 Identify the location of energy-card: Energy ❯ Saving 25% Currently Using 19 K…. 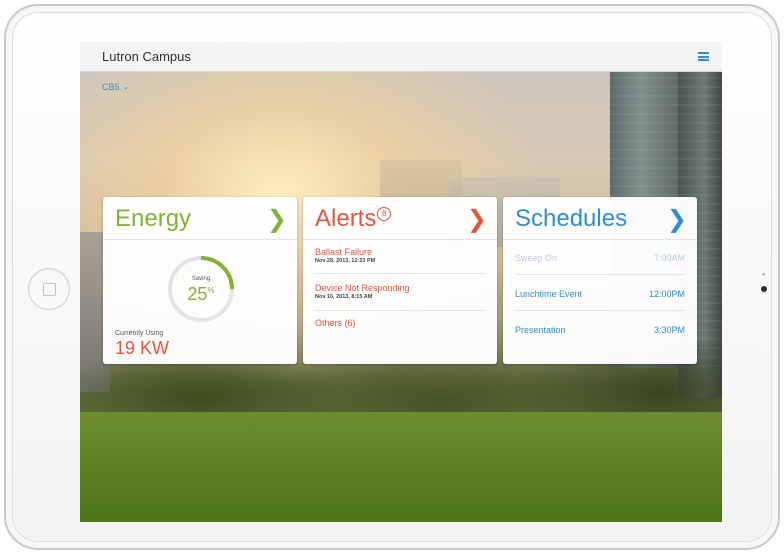
(200, 280).